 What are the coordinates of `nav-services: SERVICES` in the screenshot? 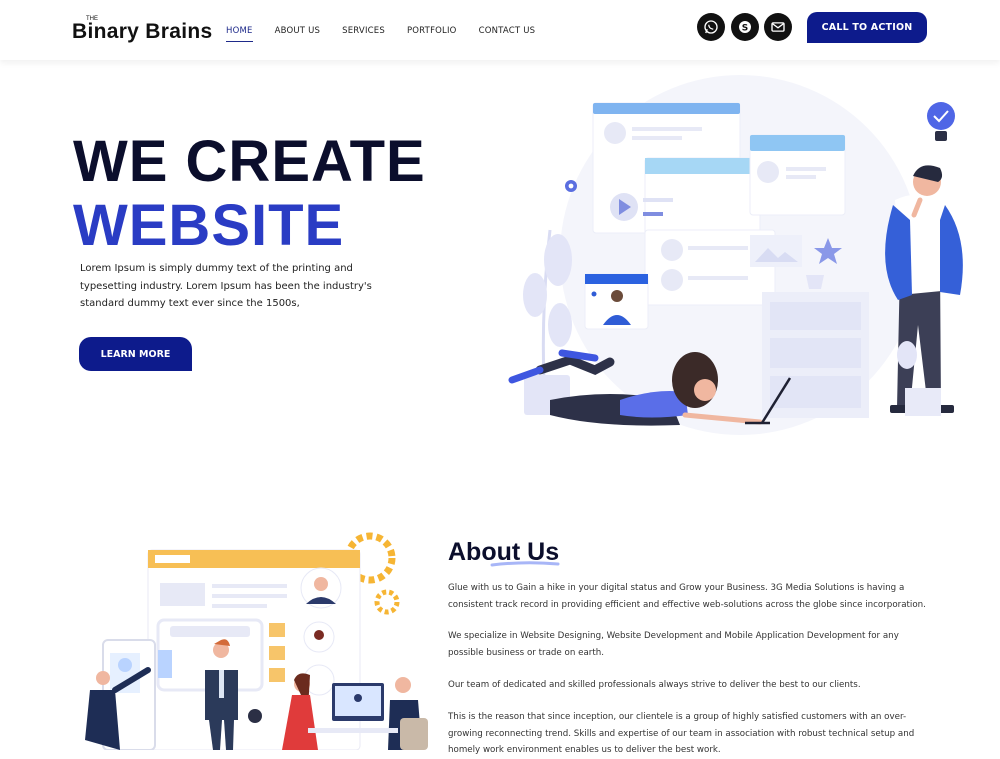 It's located at (363, 31).